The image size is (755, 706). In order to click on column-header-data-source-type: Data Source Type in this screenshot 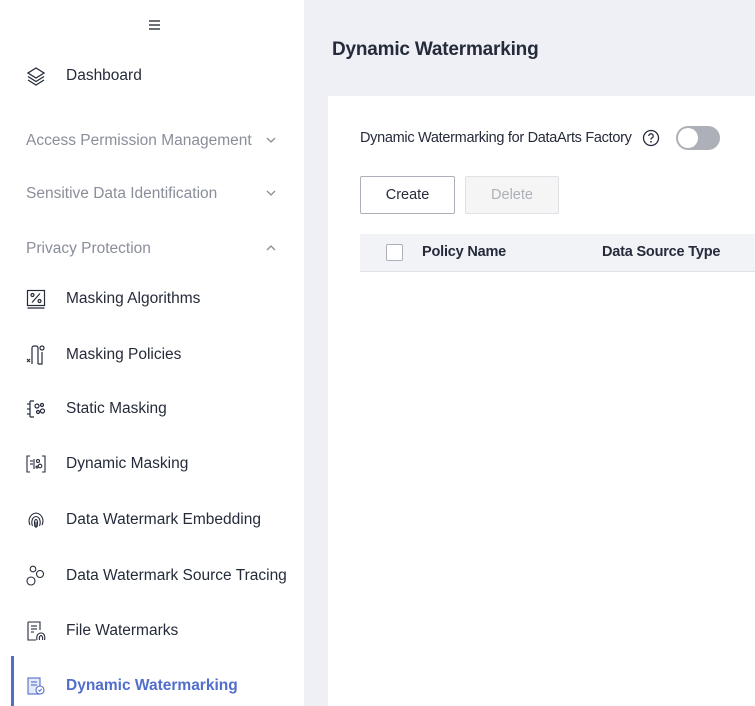, I will do `click(661, 252)`.